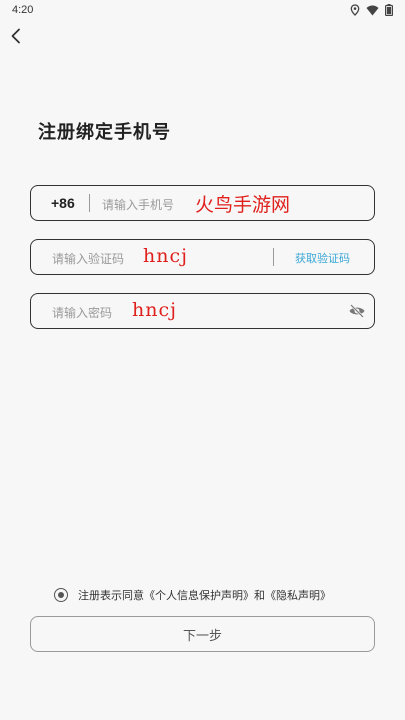  I want to click on code-overlay-text: hncj, so click(166, 256).